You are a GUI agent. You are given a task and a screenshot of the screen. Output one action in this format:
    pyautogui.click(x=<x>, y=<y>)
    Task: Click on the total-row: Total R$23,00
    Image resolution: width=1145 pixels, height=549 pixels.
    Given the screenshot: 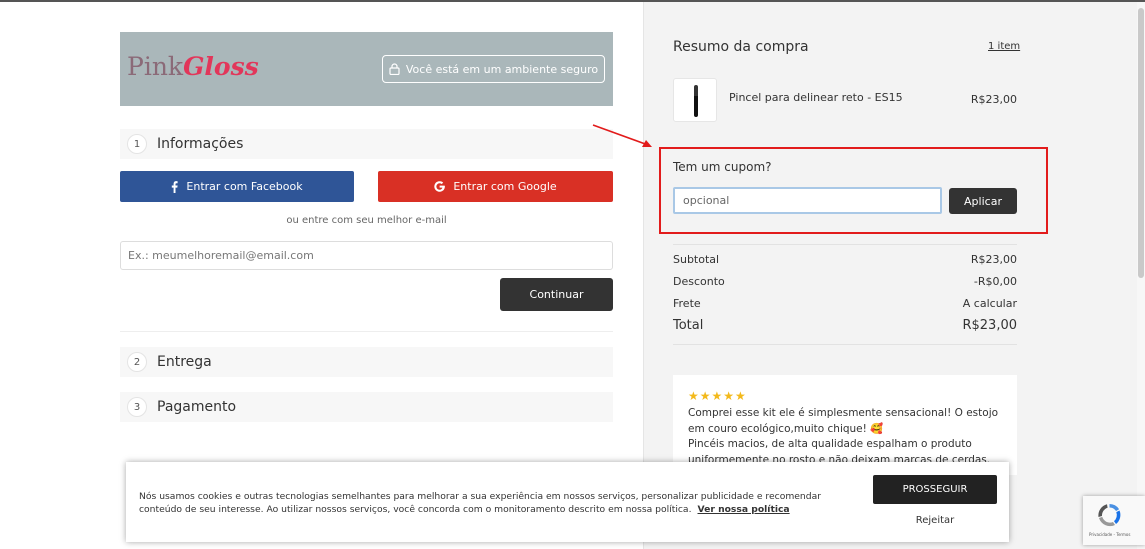 What is the action you would take?
    pyautogui.click(x=845, y=325)
    